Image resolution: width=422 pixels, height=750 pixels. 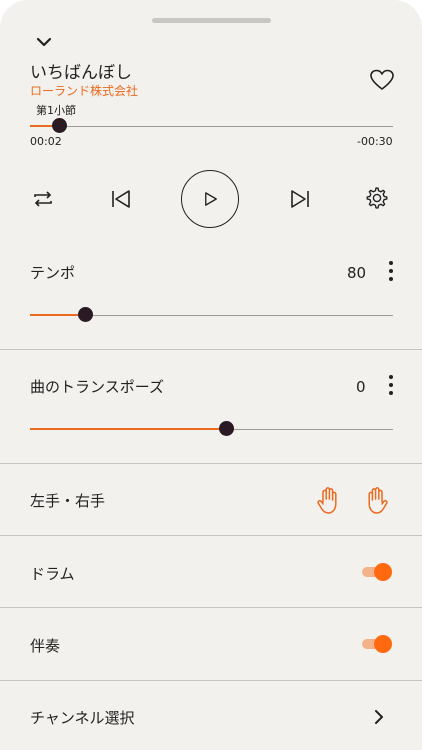 I want to click on drums-label: ドラム, so click(x=52, y=574).